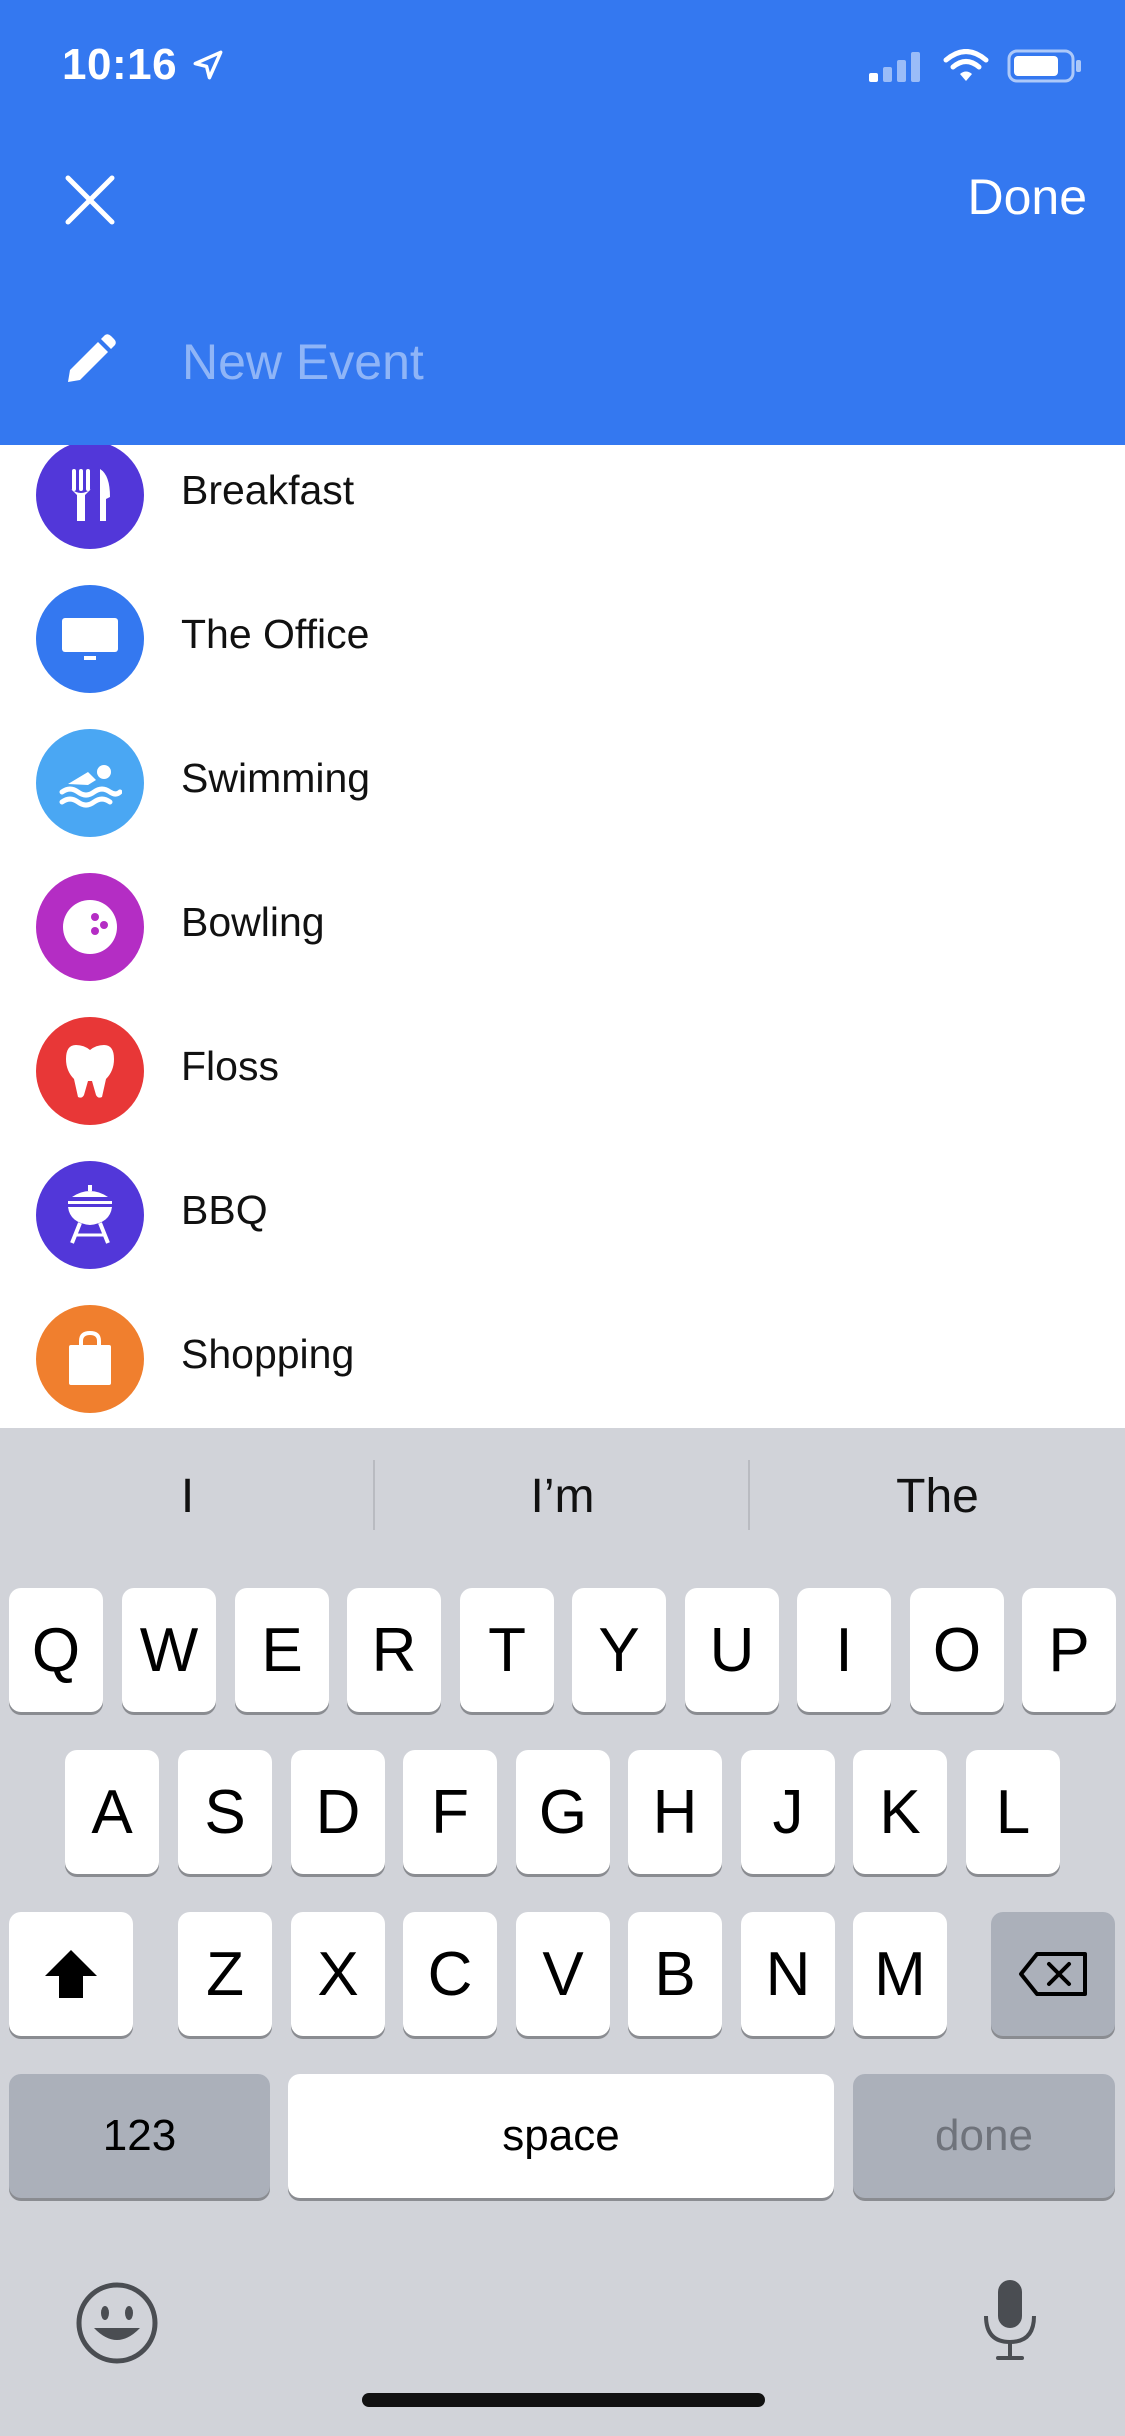  What do you see at coordinates (957, 1650) in the screenshot?
I see `key-o: O` at bounding box center [957, 1650].